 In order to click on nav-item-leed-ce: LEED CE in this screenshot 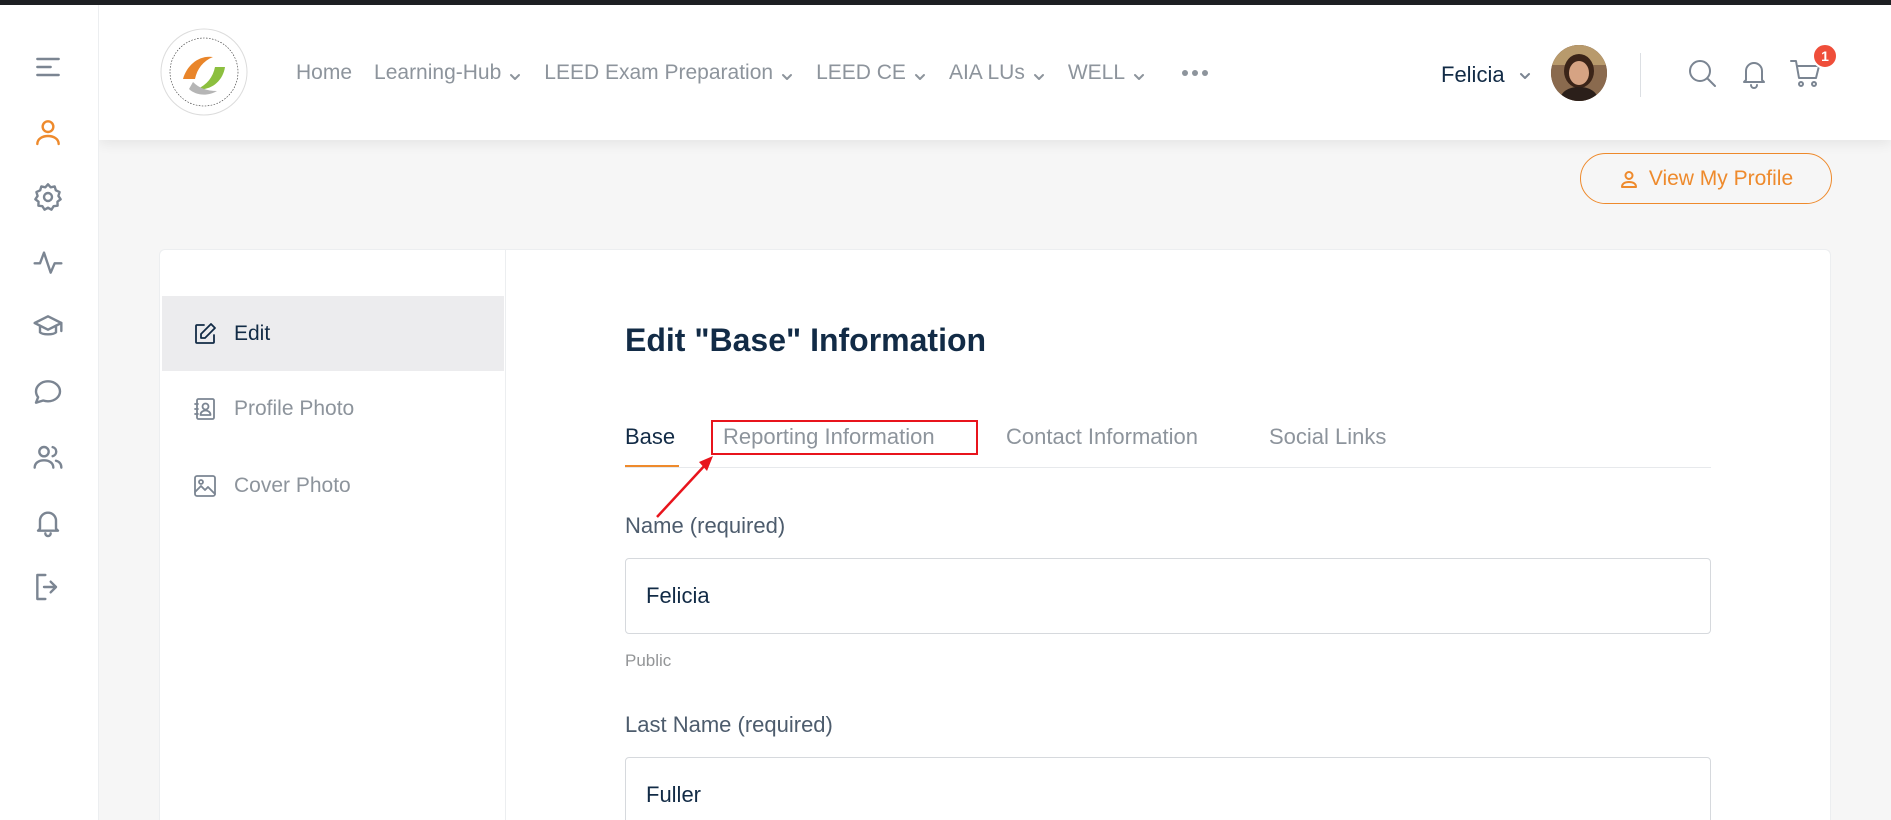, I will do `click(871, 73)`.